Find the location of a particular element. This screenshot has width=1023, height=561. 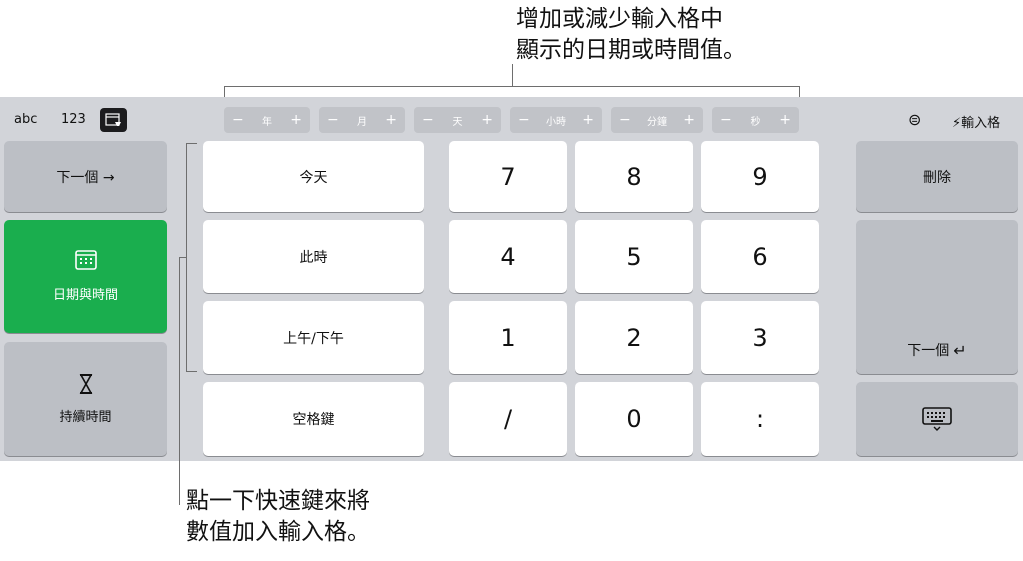

month-plus-button: + is located at coordinates (391, 120).